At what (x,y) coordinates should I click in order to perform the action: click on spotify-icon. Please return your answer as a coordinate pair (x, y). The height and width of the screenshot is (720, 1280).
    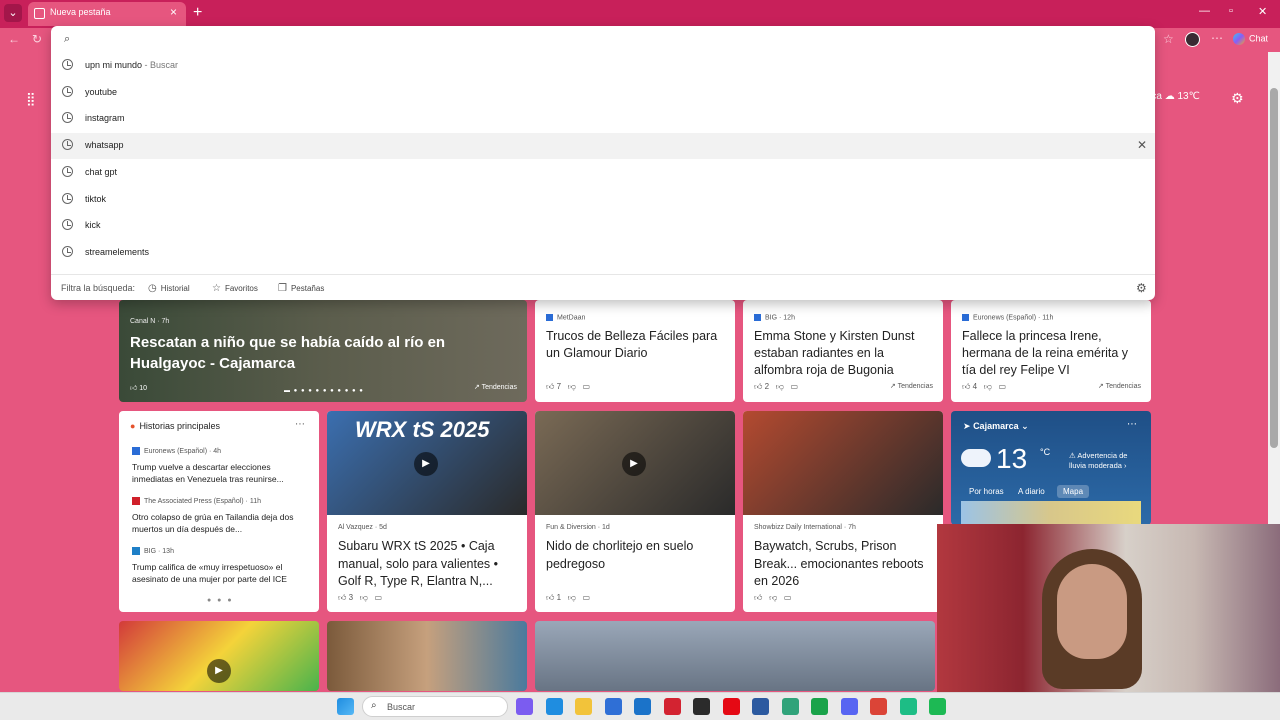
    Looking at the image, I should click on (937, 706).